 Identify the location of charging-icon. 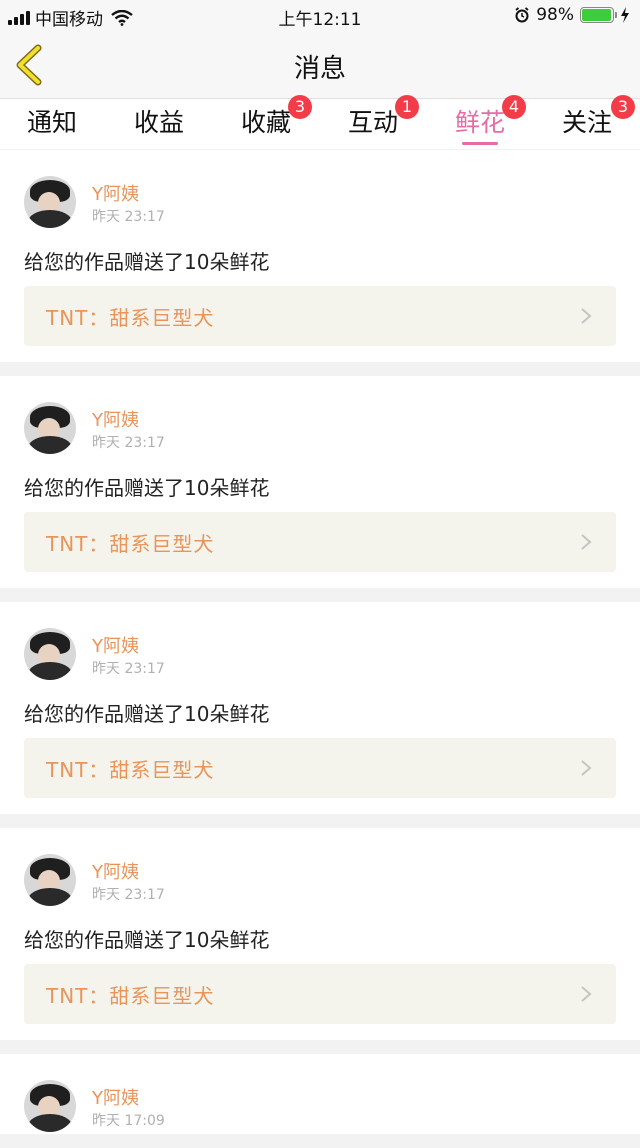
(625, 15).